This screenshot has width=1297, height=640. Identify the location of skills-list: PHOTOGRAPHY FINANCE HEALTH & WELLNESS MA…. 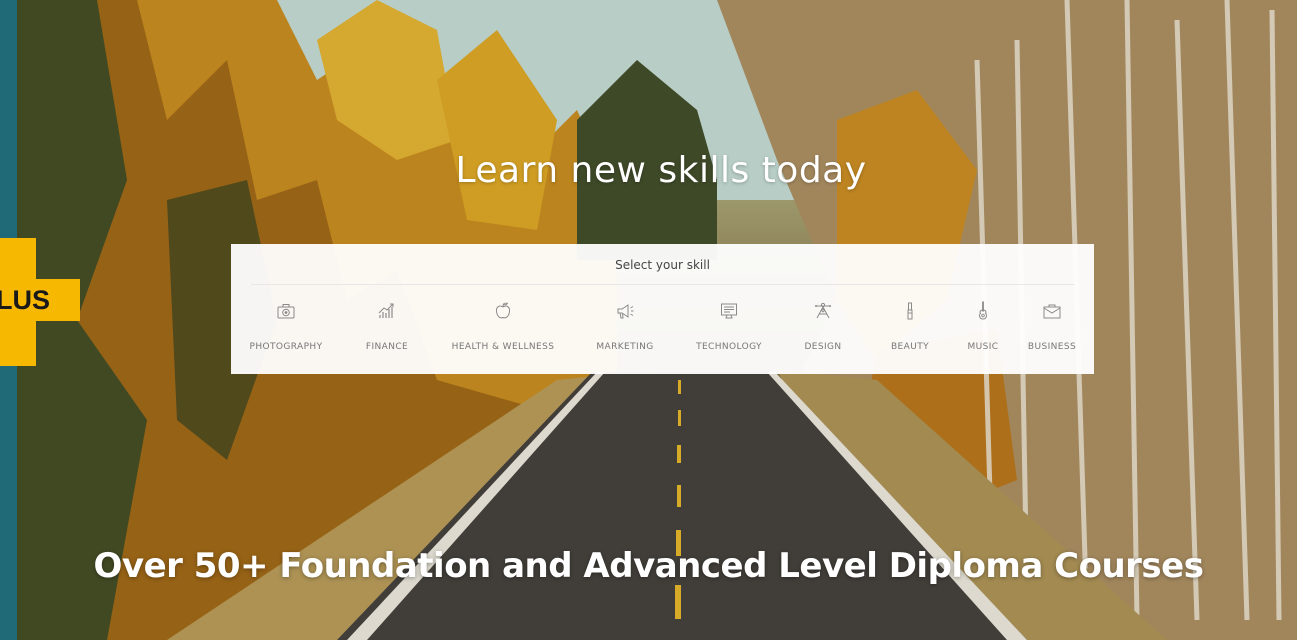
(662, 330).